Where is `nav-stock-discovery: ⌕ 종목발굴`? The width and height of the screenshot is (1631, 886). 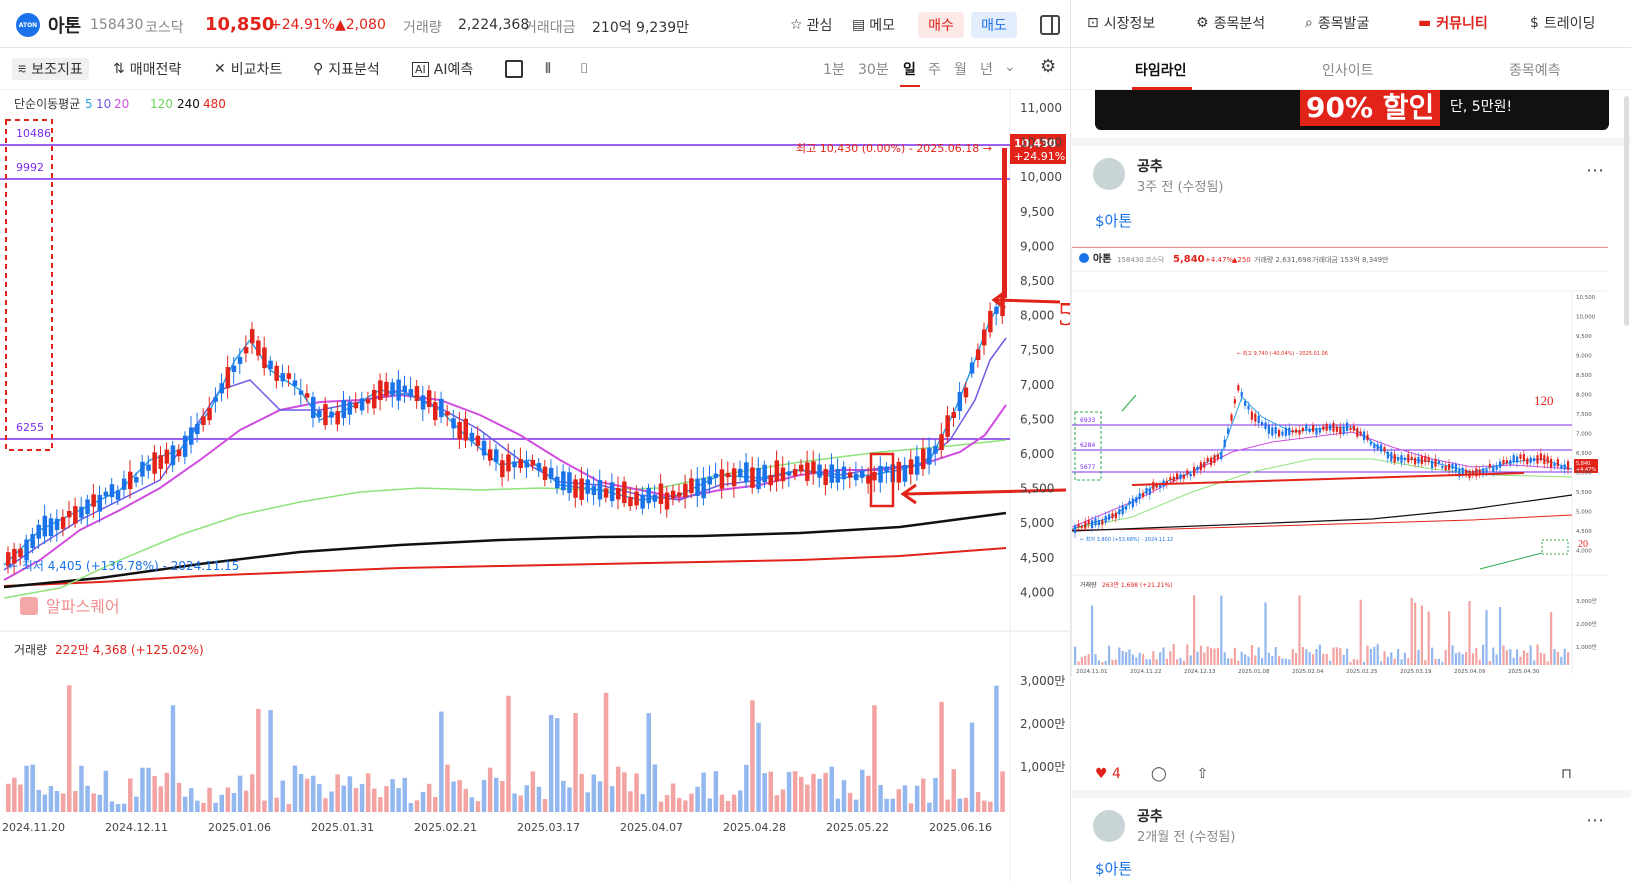 nav-stock-discovery: ⌕ 종목발굴 is located at coordinates (1337, 23).